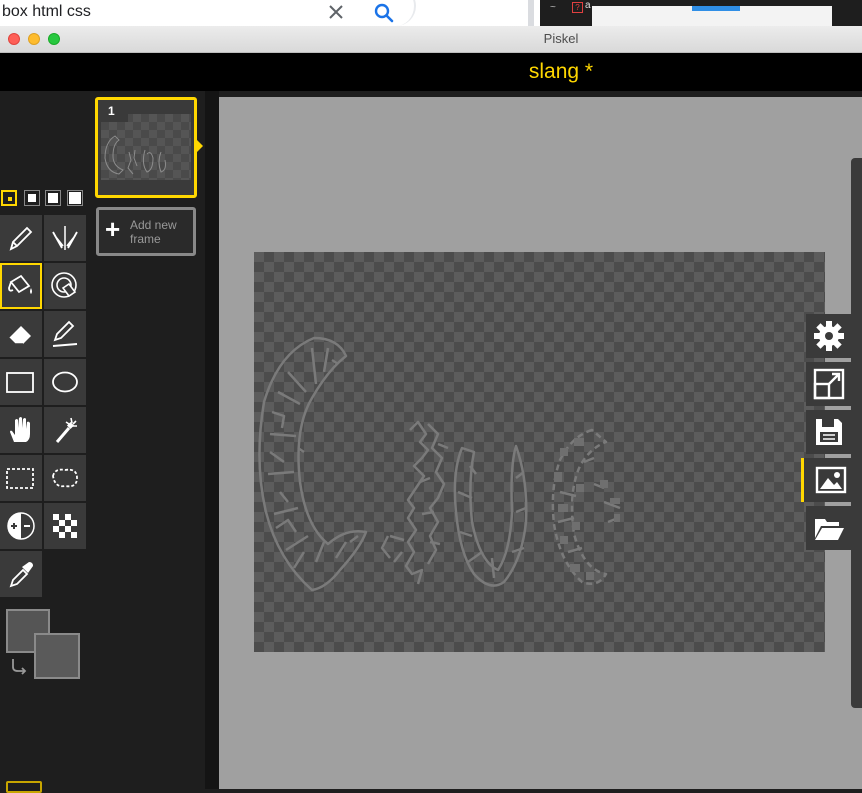  What do you see at coordinates (431, 39) in the screenshot?
I see `window-titlebar: Piskel` at bounding box center [431, 39].